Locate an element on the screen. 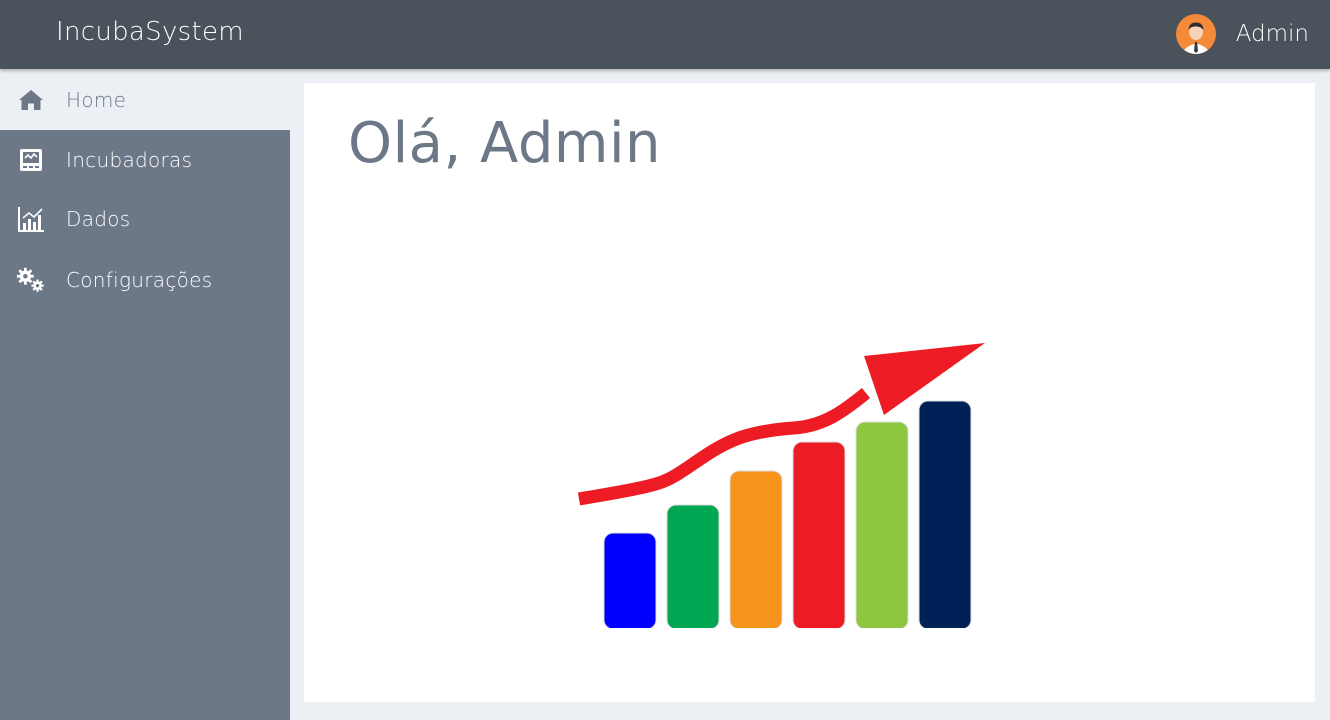 The height and width of the screenshot is (720, 1330). sidebar-item-dados: Dados is located at coordinates (145, 218).